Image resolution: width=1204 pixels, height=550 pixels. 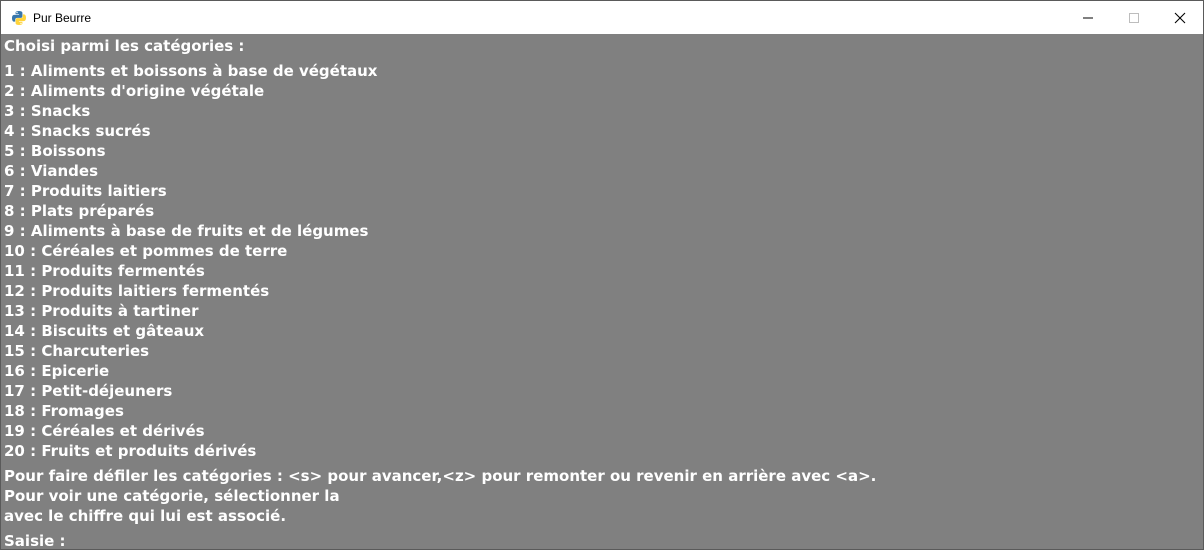 What do you see at coordinates (85, 191) in the screenshot?
I see `category-item: 7 : Produits laitiers` at bounding box center [85, 191].